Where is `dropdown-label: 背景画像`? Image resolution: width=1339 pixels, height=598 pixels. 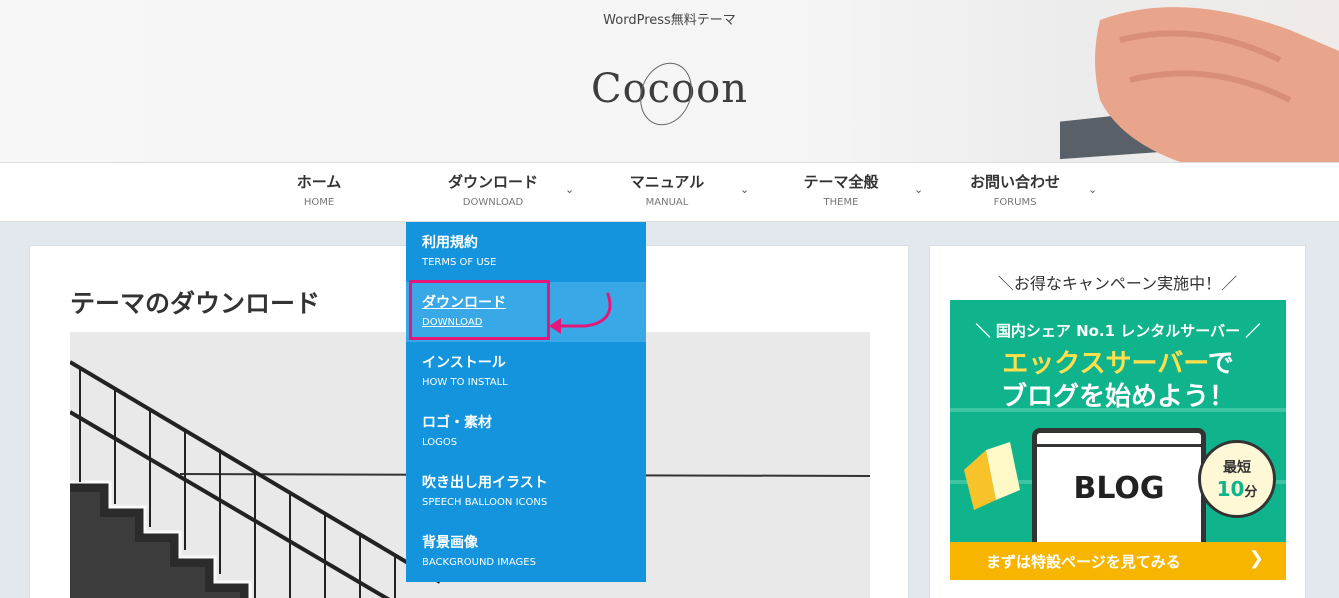
dropdown-label: 背景画像 is located at coordinates (450, 543).